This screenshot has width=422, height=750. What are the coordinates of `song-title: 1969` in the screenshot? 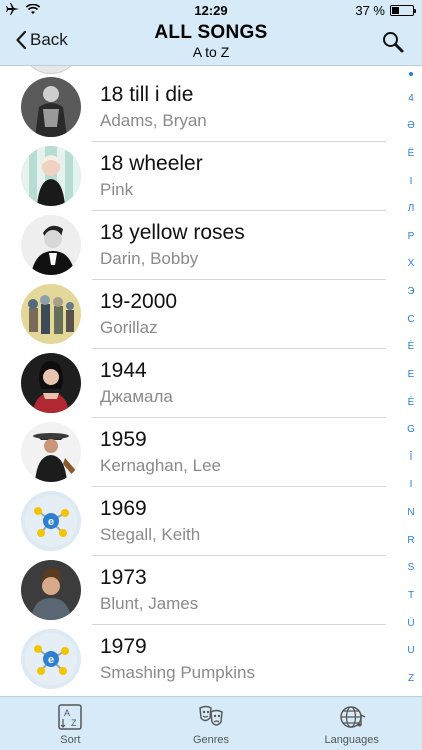 It's located at (123, 508).